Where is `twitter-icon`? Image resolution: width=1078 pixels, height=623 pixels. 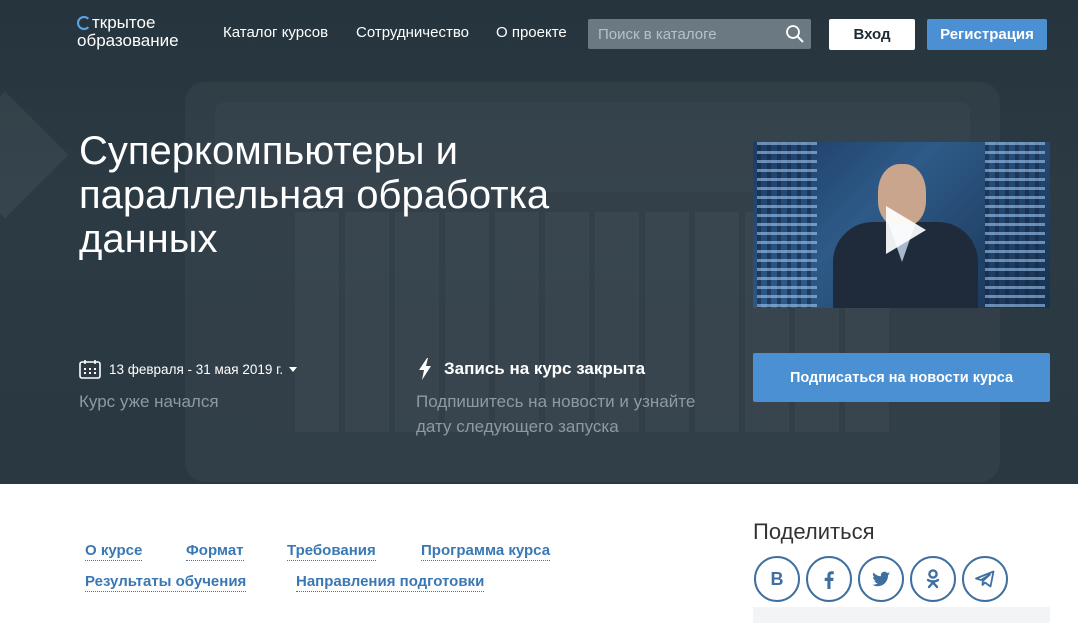 twitter-icon is located at coordinates (881, 579).